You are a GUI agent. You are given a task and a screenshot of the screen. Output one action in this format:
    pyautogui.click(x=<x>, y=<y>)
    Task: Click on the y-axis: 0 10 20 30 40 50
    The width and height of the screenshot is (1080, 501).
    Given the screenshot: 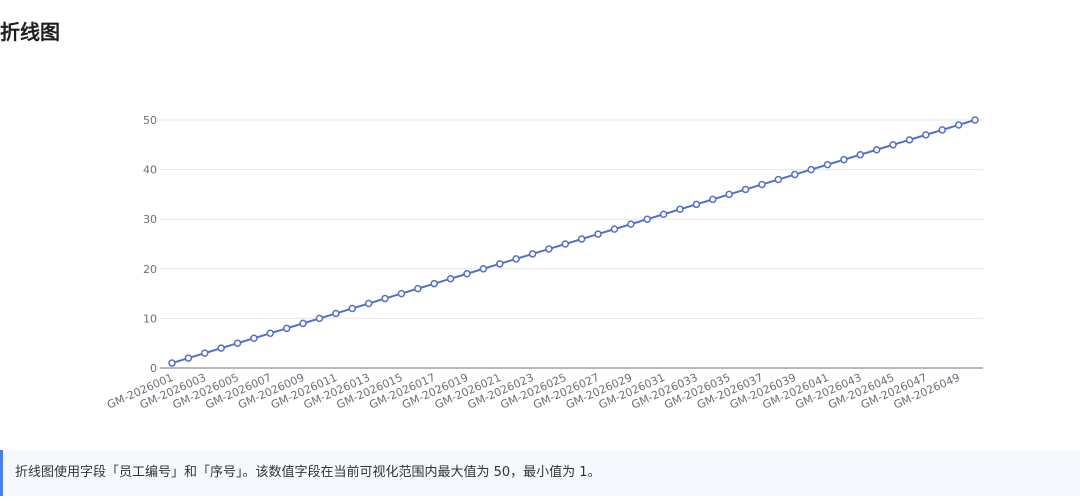 What is the action you would take?
    pyautogui.click(x=150, y=244)
    